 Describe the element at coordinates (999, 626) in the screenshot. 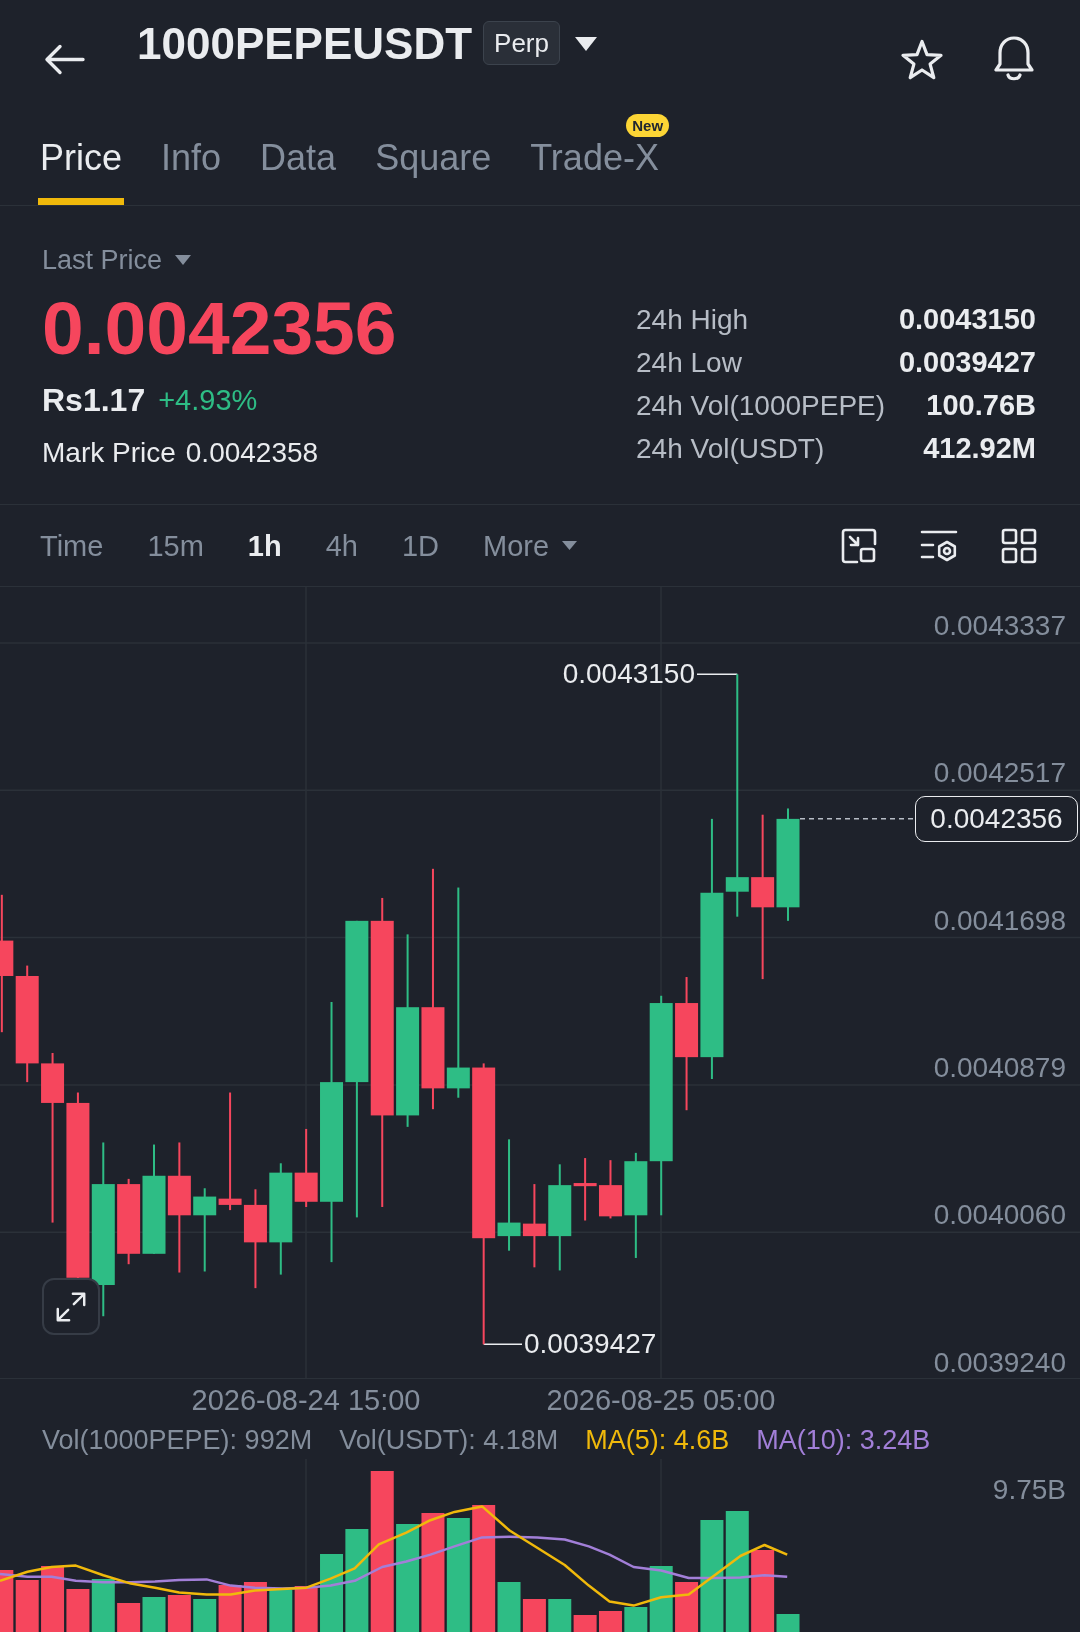

I see `price-axis-label: 0.0043337` at that location.